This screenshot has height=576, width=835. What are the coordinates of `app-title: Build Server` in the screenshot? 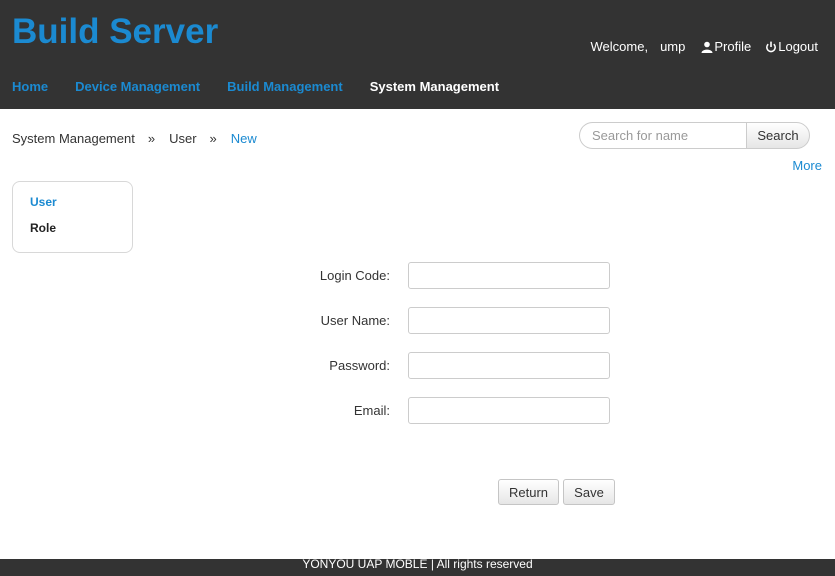 It's located at (115, 31).